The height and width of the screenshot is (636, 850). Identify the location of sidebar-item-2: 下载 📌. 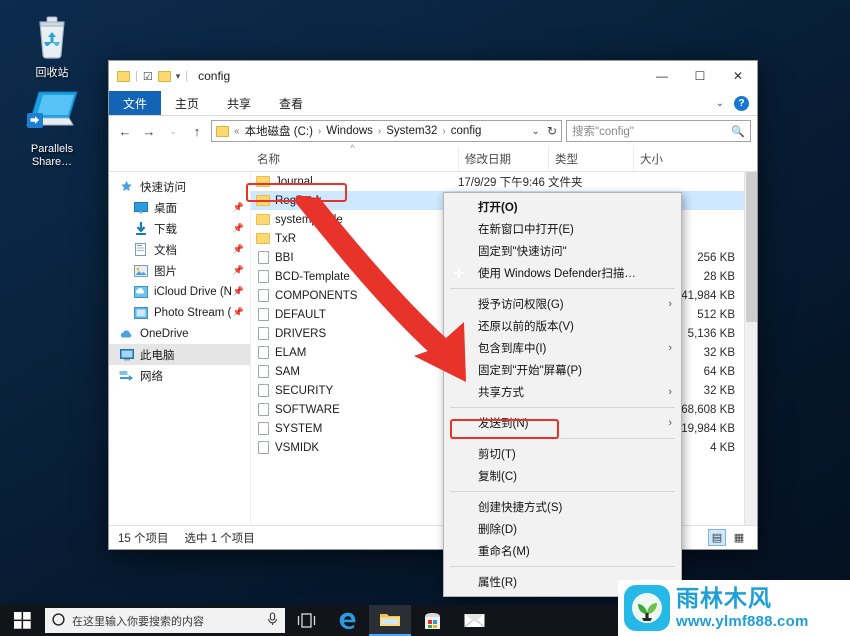
(179, 228).